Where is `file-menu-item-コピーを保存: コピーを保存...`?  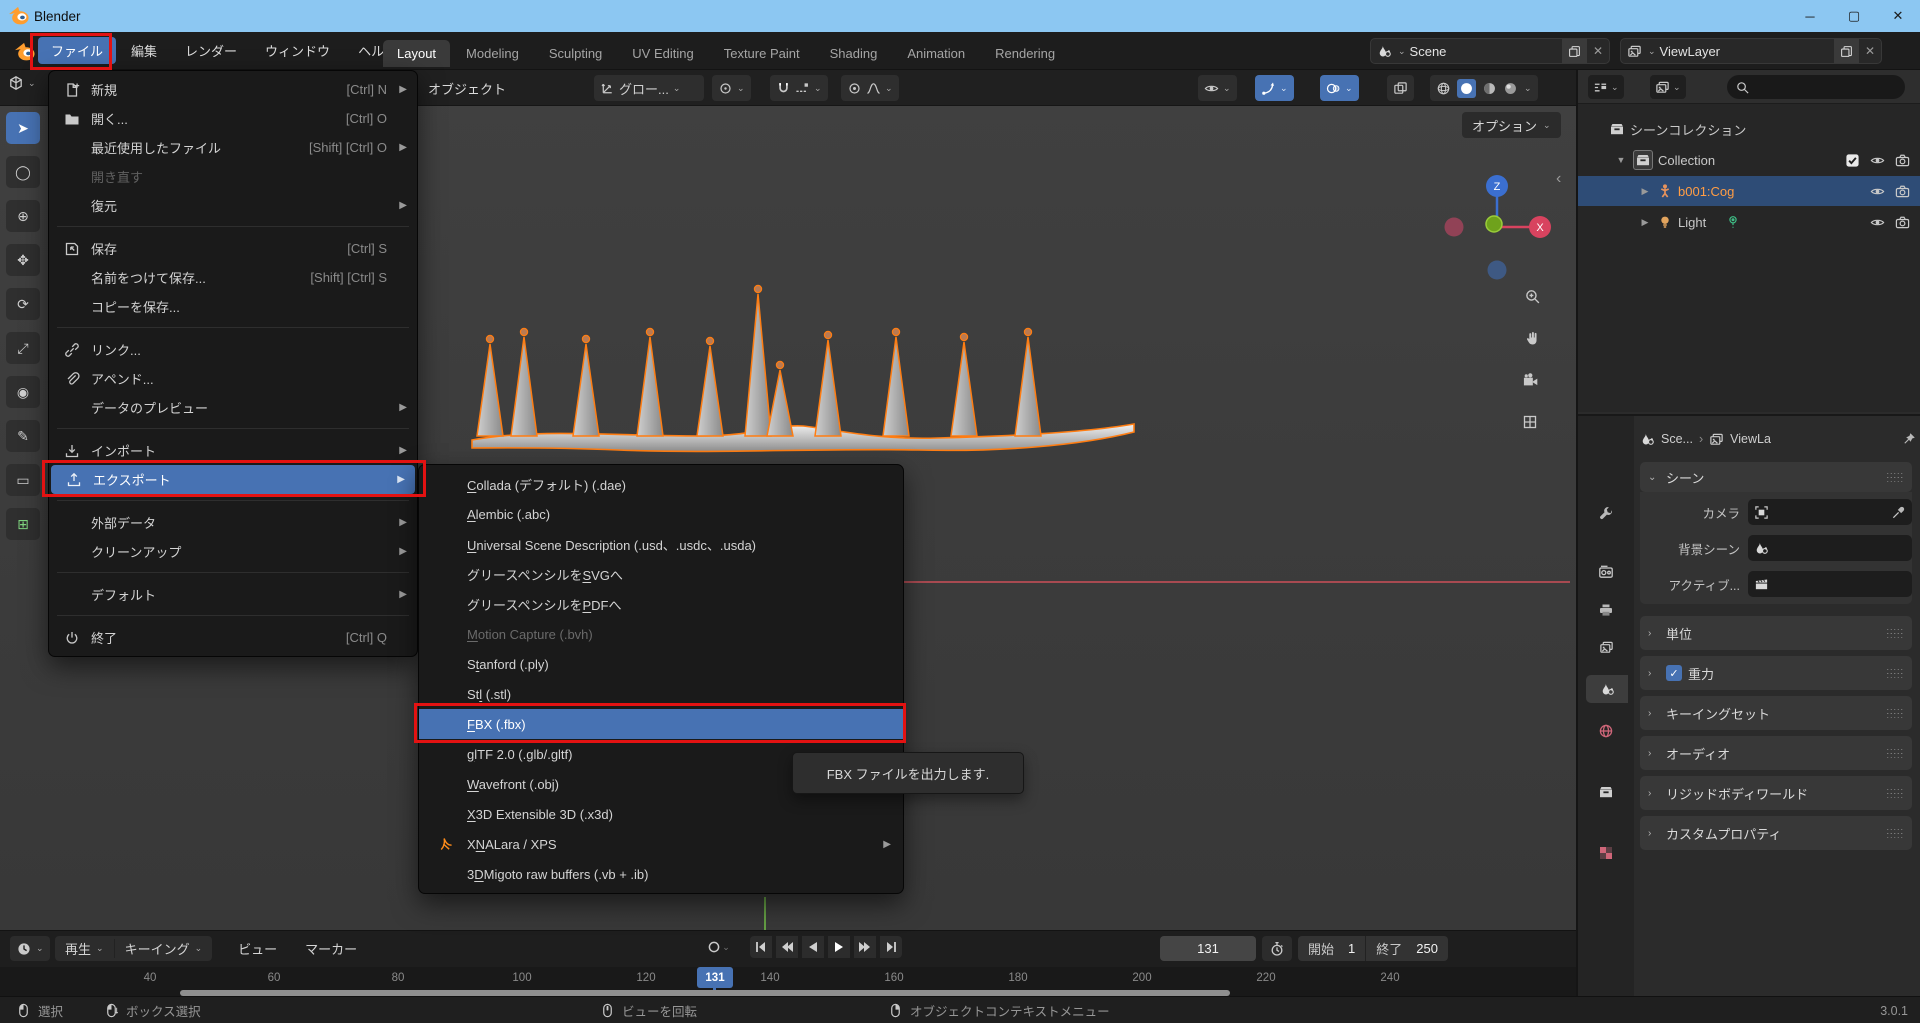
file-menu-item-コピーを保存: コピーを保存... is located at coordinates (233, 306).